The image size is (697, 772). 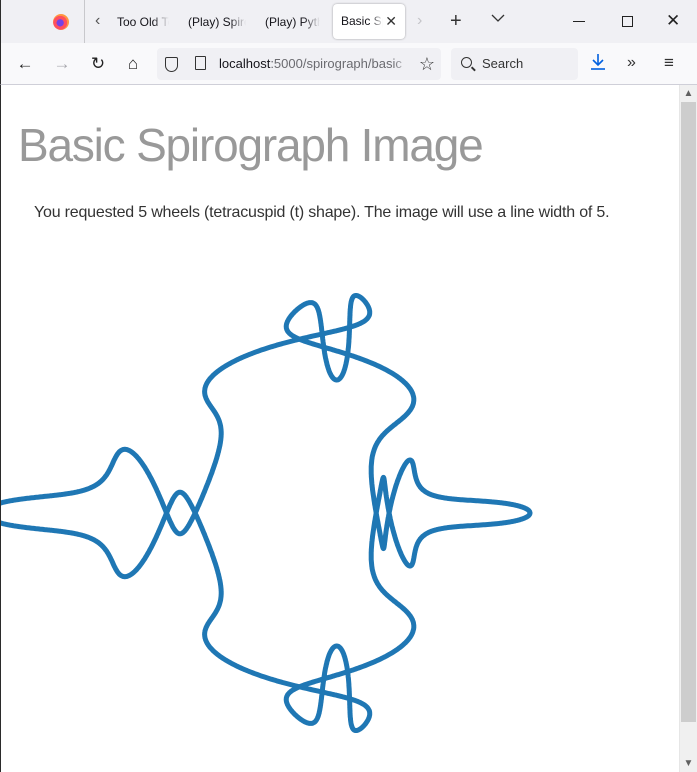 I want to click on url-path: :5000/spirograph/basic, so click(x=336, y=63).